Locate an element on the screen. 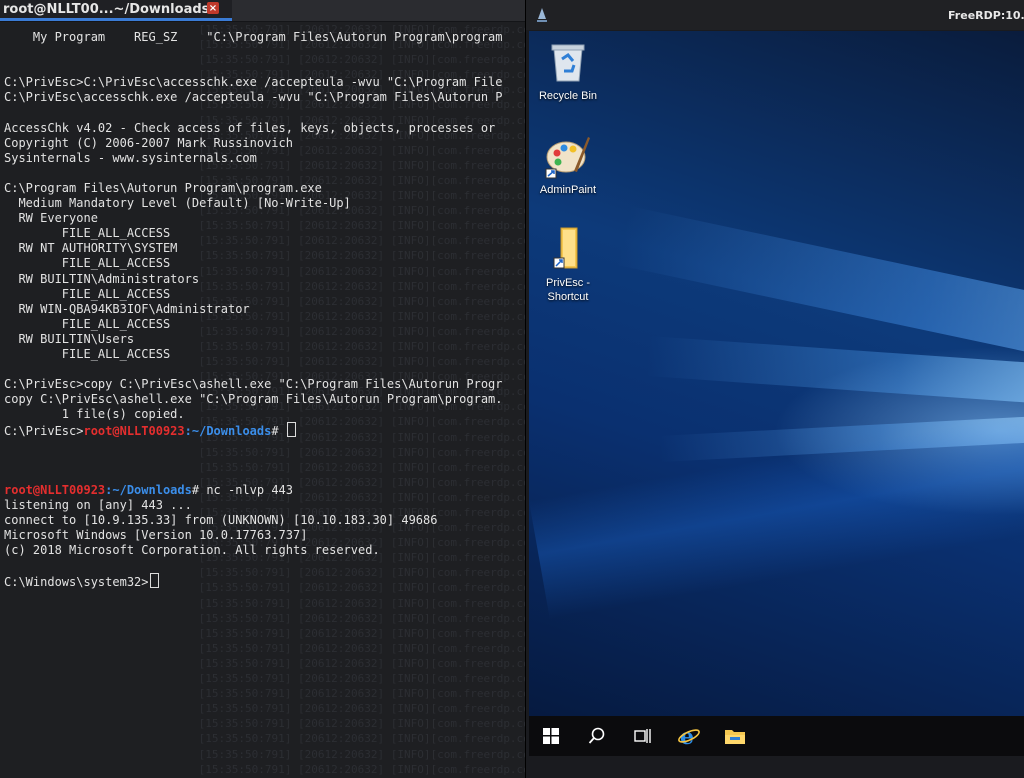 The image size is (1024, 778). desktop-icon-label: PrivEsc - Shortcut is located at coordinates (568, 290).